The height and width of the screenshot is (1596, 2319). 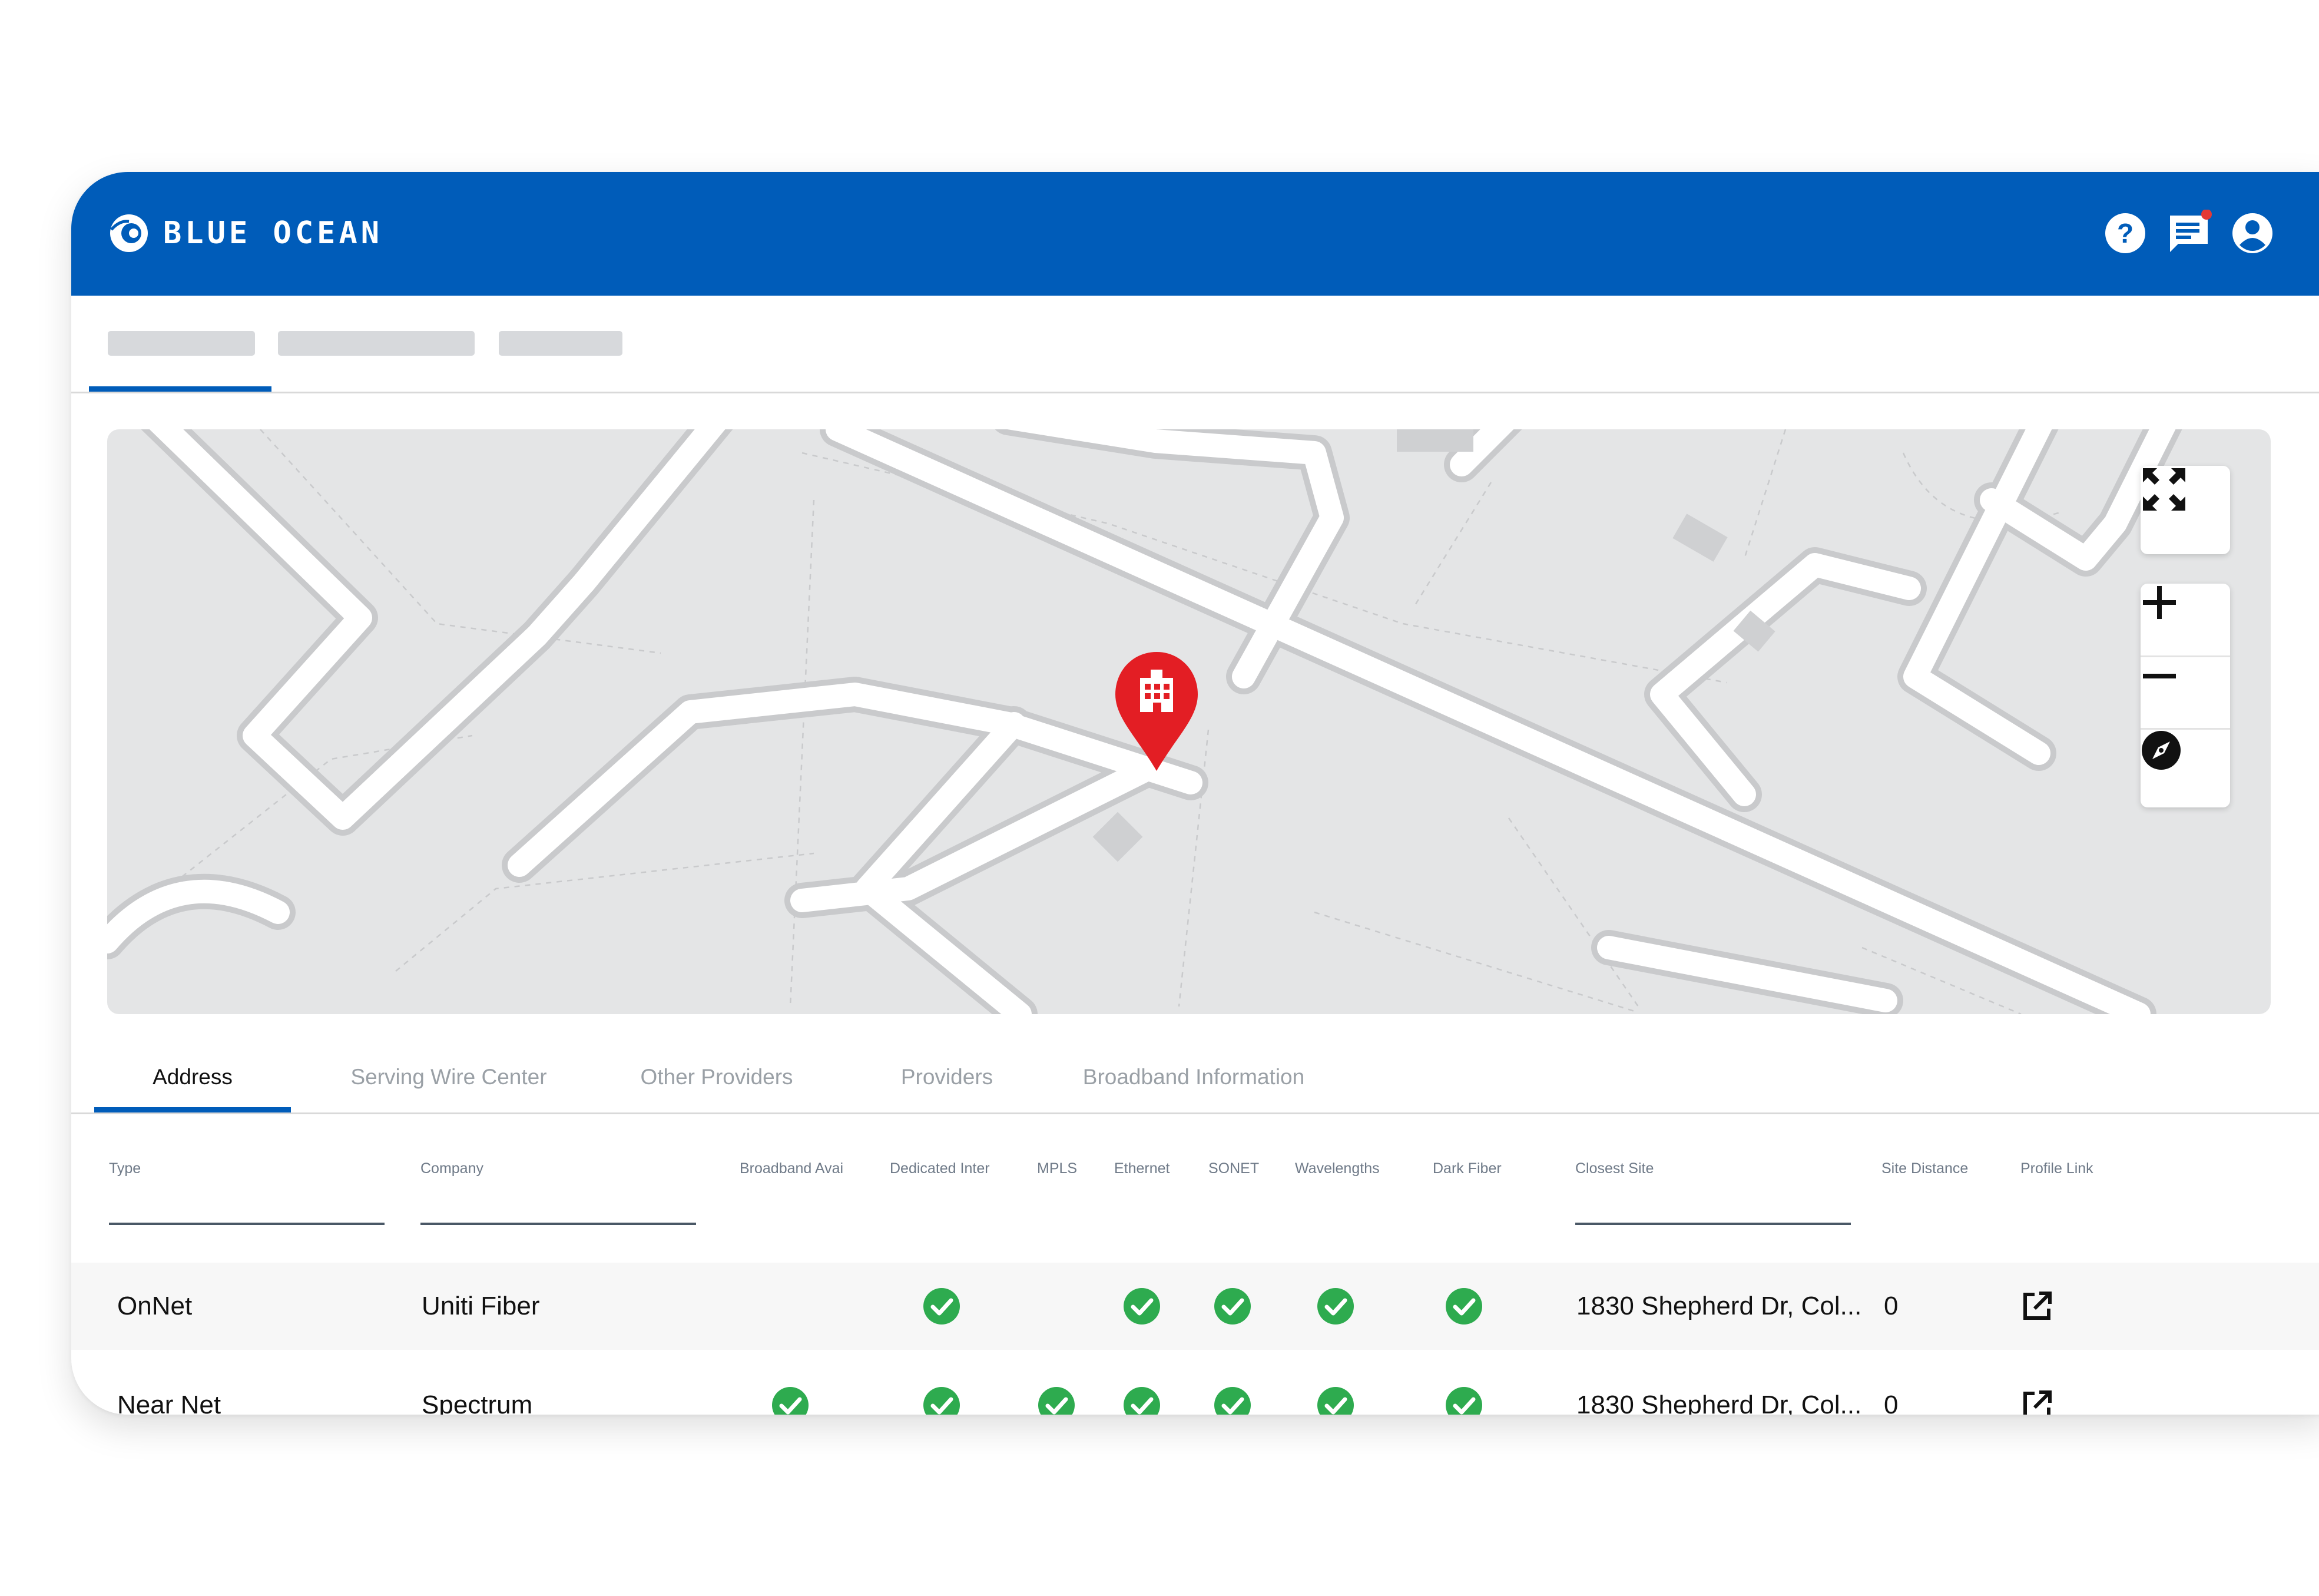 I want to click on cell-type: Near Net, so click(x=169, y=1402).